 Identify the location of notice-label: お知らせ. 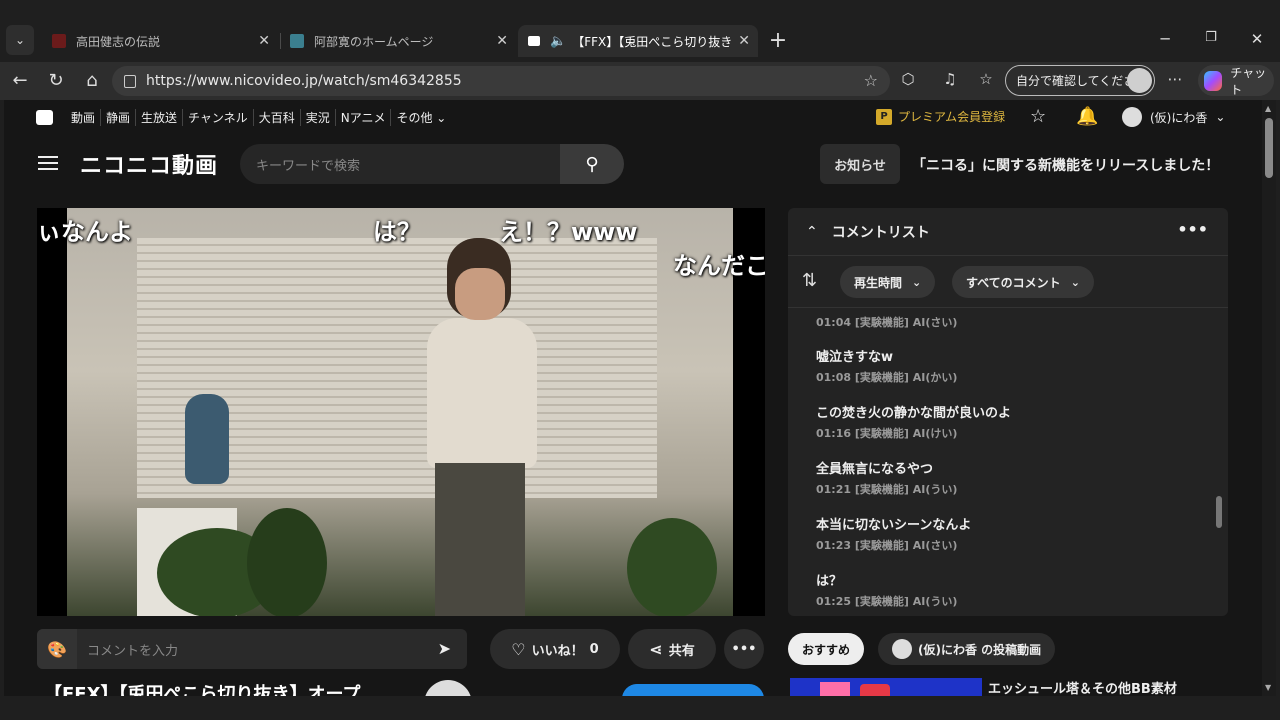
(860, 164).